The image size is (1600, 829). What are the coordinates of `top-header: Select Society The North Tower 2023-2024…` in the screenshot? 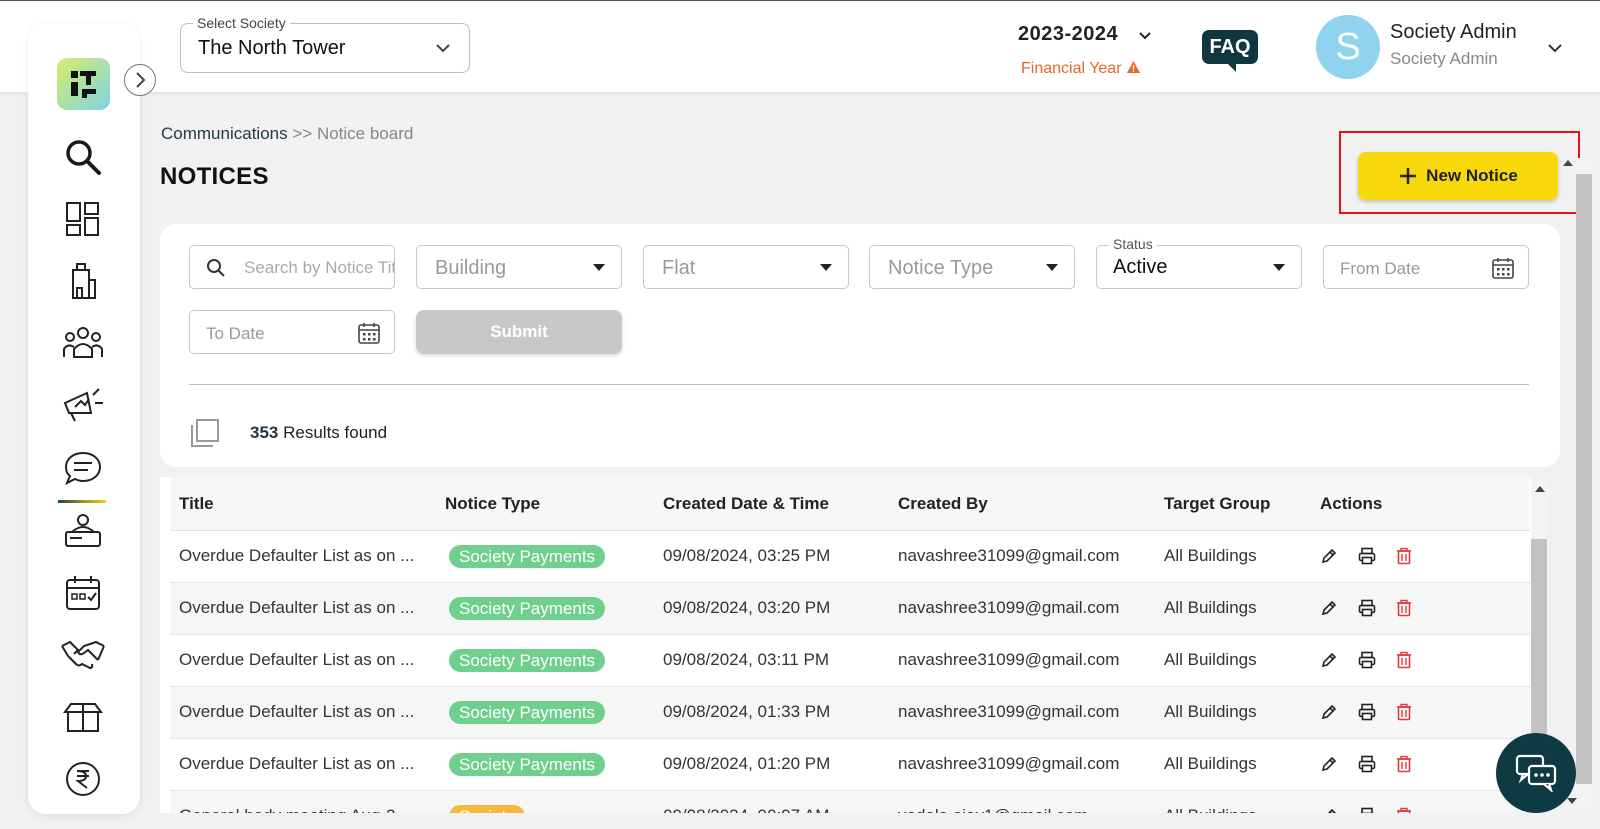 It's located at (800, 46).